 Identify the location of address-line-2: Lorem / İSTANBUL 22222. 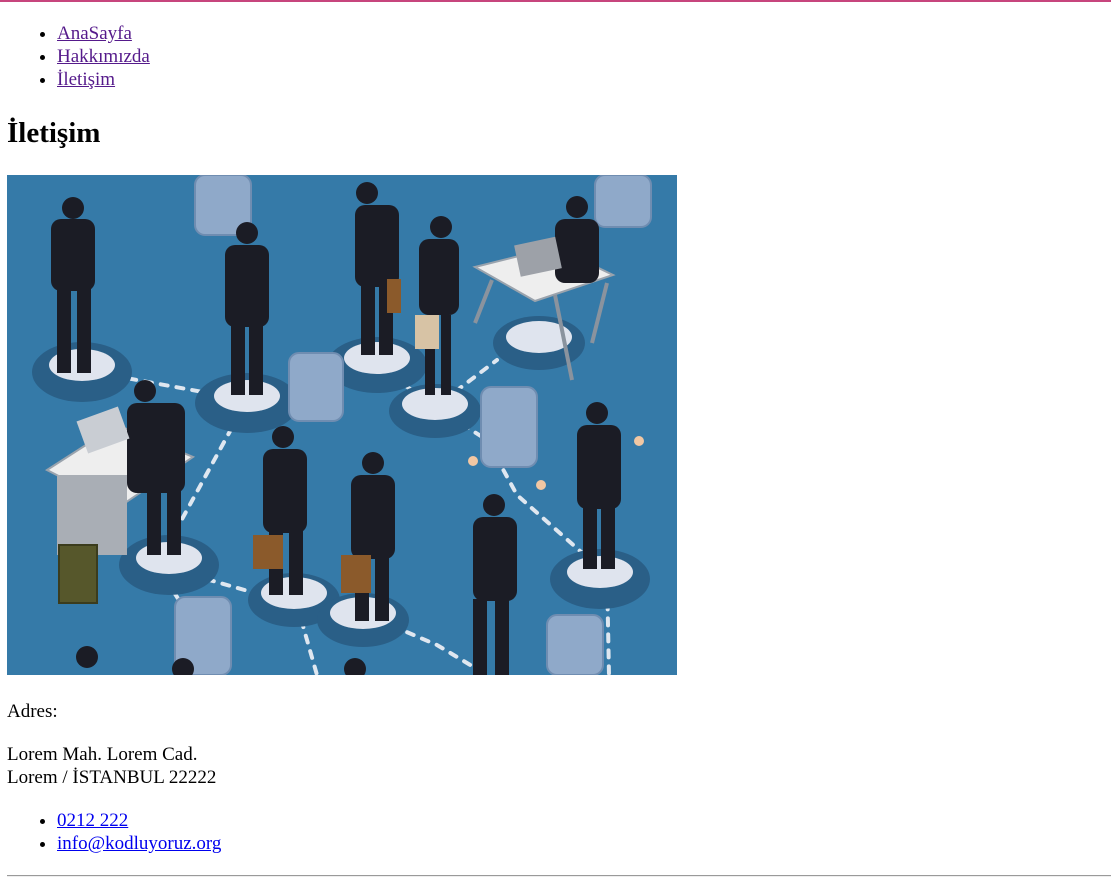
(112, 777).